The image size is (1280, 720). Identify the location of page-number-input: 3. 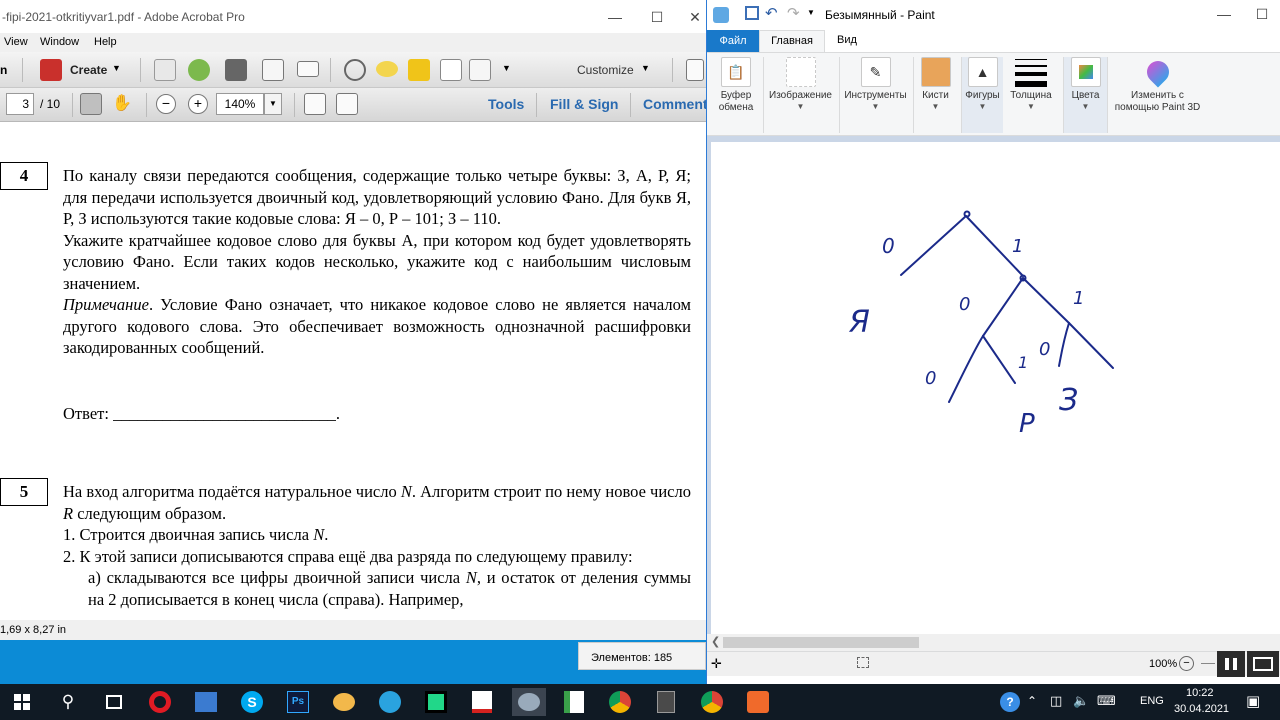
(20, 104).